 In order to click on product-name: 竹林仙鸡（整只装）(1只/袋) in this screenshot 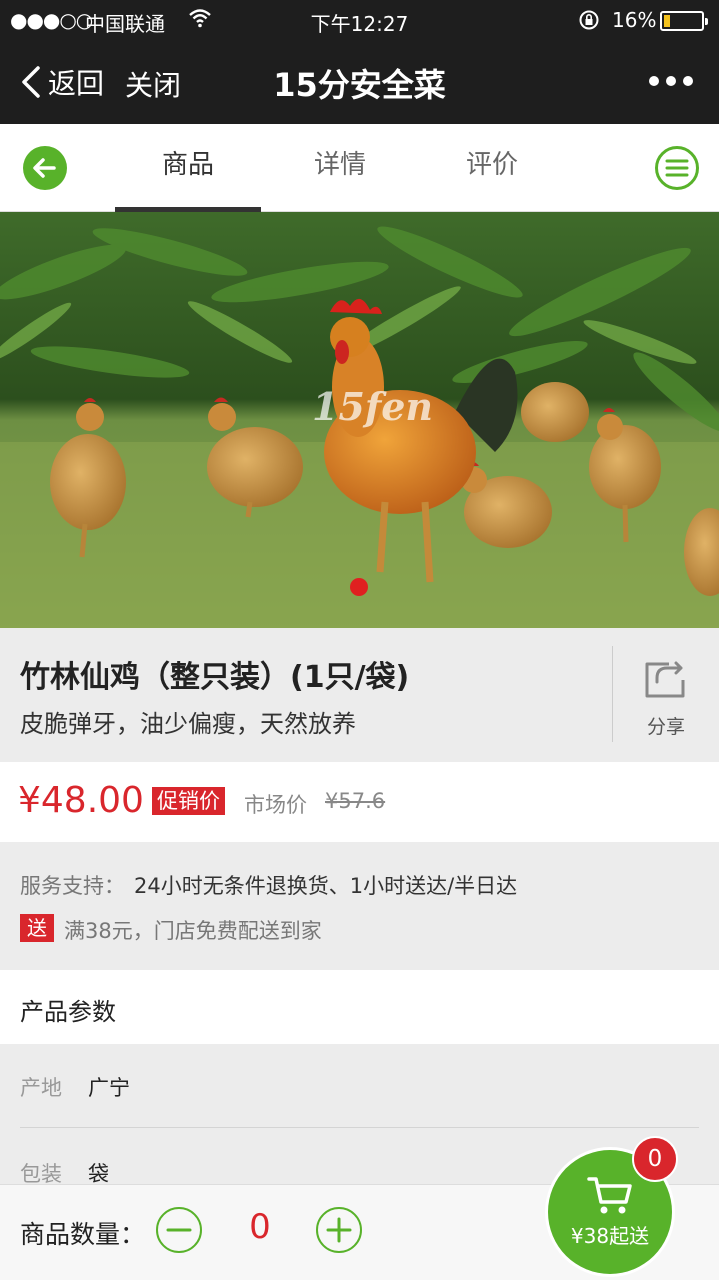, I will do `click(215, 677)`.